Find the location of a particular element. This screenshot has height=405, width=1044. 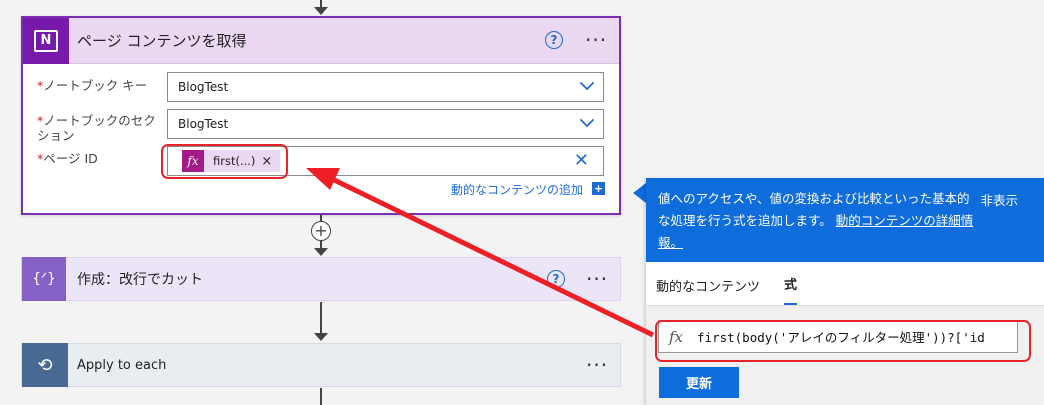

annotation-arrow-shaft is located at coordinates (490, 256).